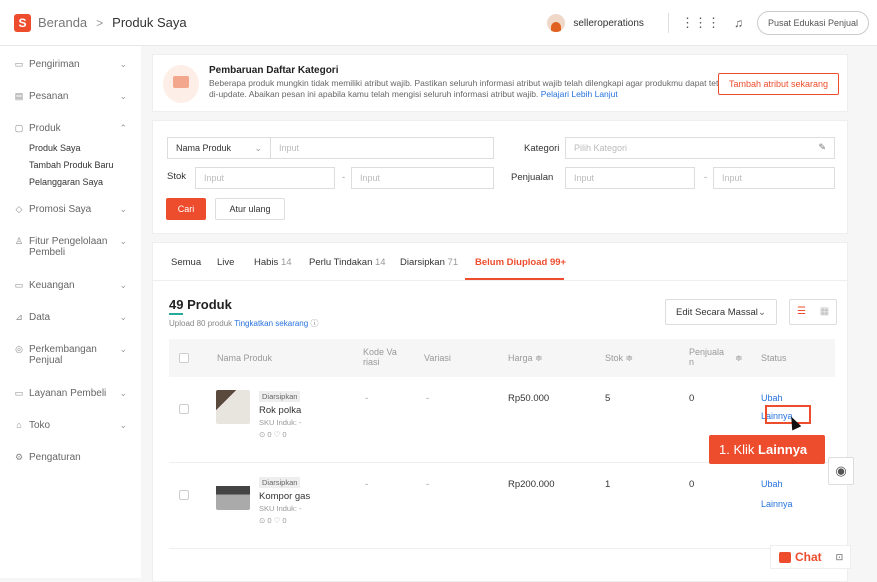 The image size is (877, 582). Describe the element at coordinates (62, 22) in the screenshot. I see `breadcrumb-home: Beranda` at that location.